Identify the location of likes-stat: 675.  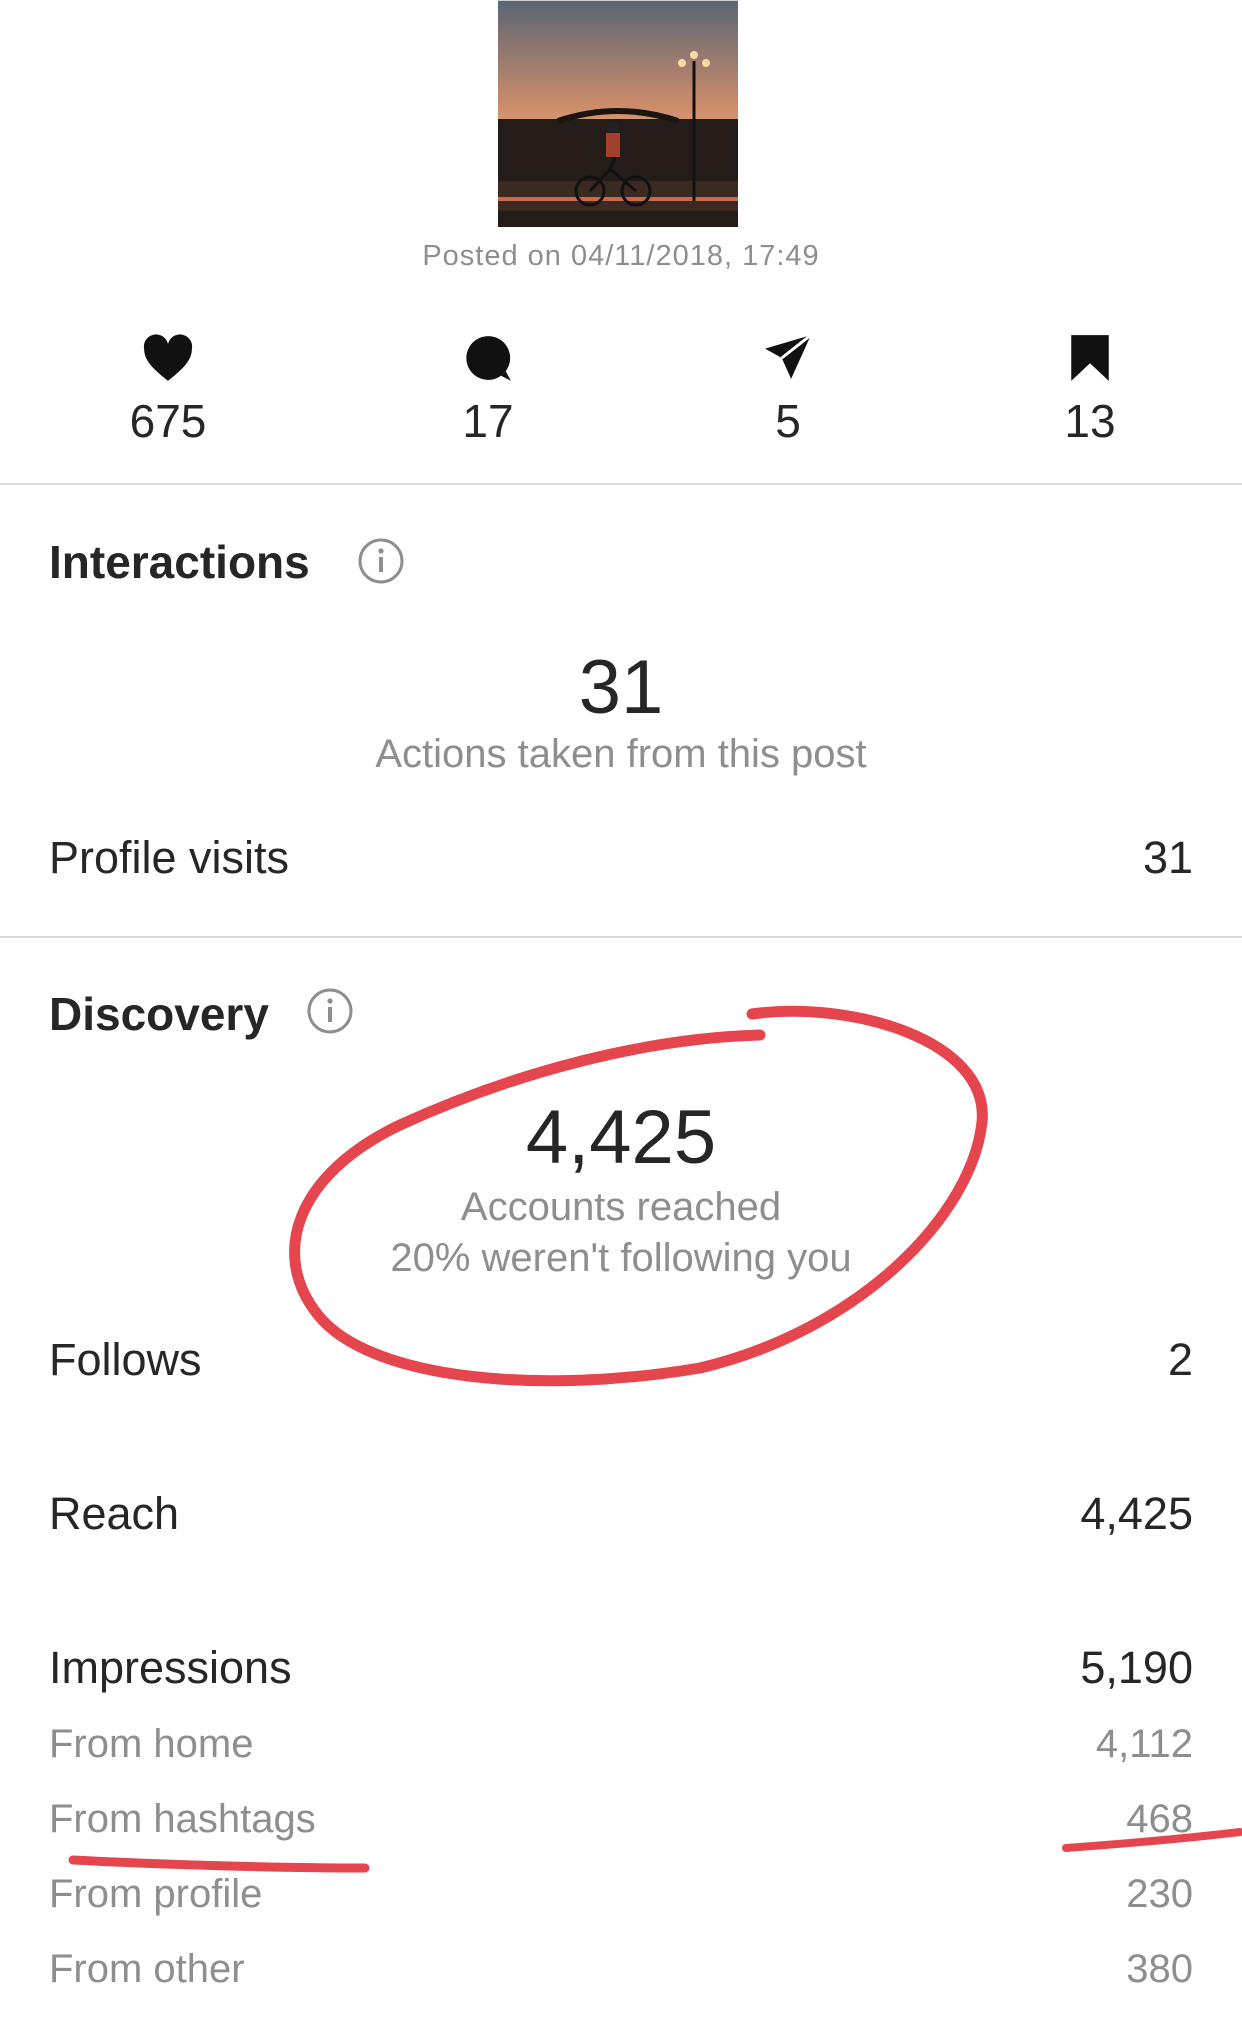
(168, 387).